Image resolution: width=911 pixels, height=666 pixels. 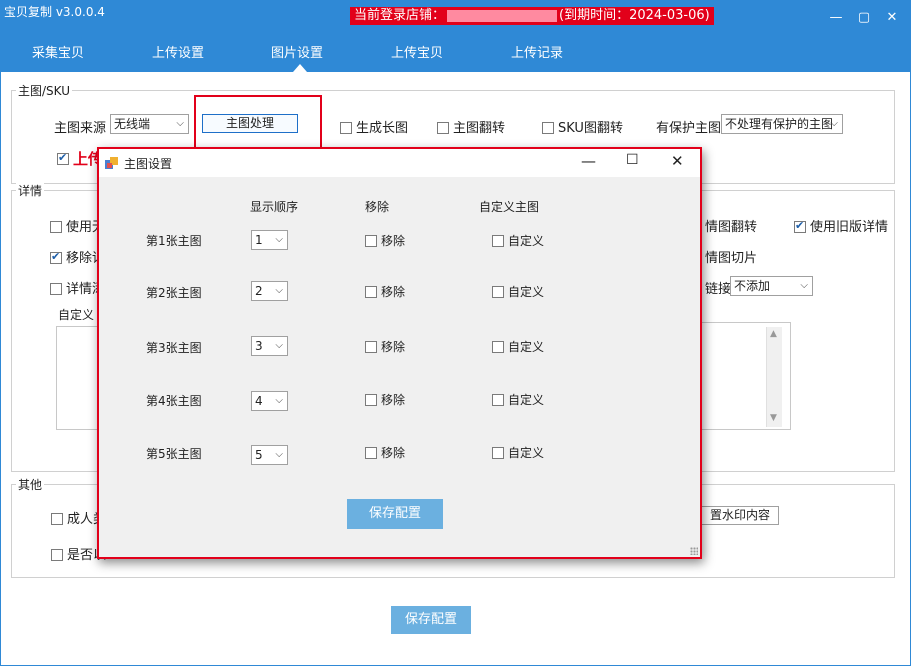 What do you see at coordinates (689, 128) in the screenshot?
I see `protect-label: 有保护主图` at bounding box center [689, 128].